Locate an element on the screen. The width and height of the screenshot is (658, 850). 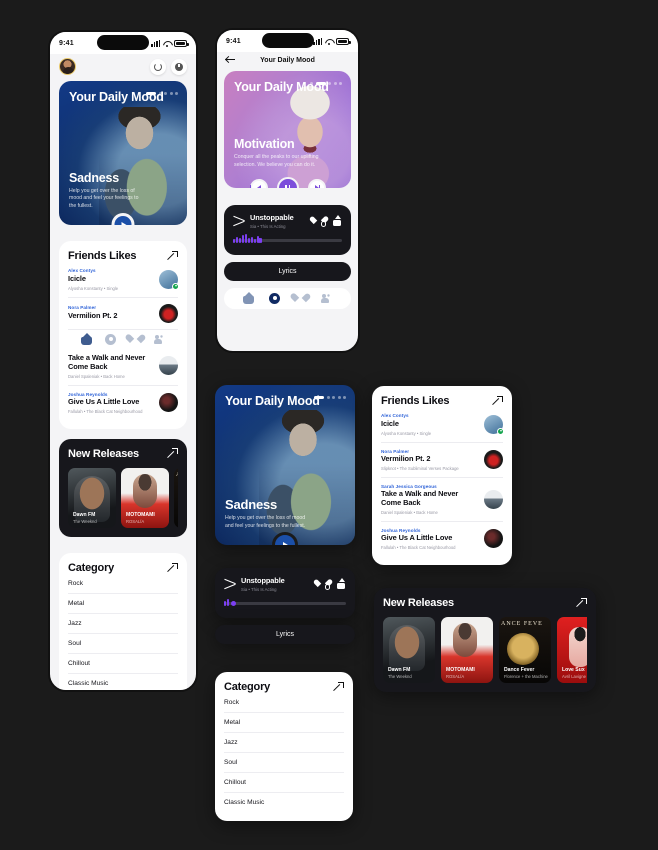
avatar is located at coordinates (67, 66).